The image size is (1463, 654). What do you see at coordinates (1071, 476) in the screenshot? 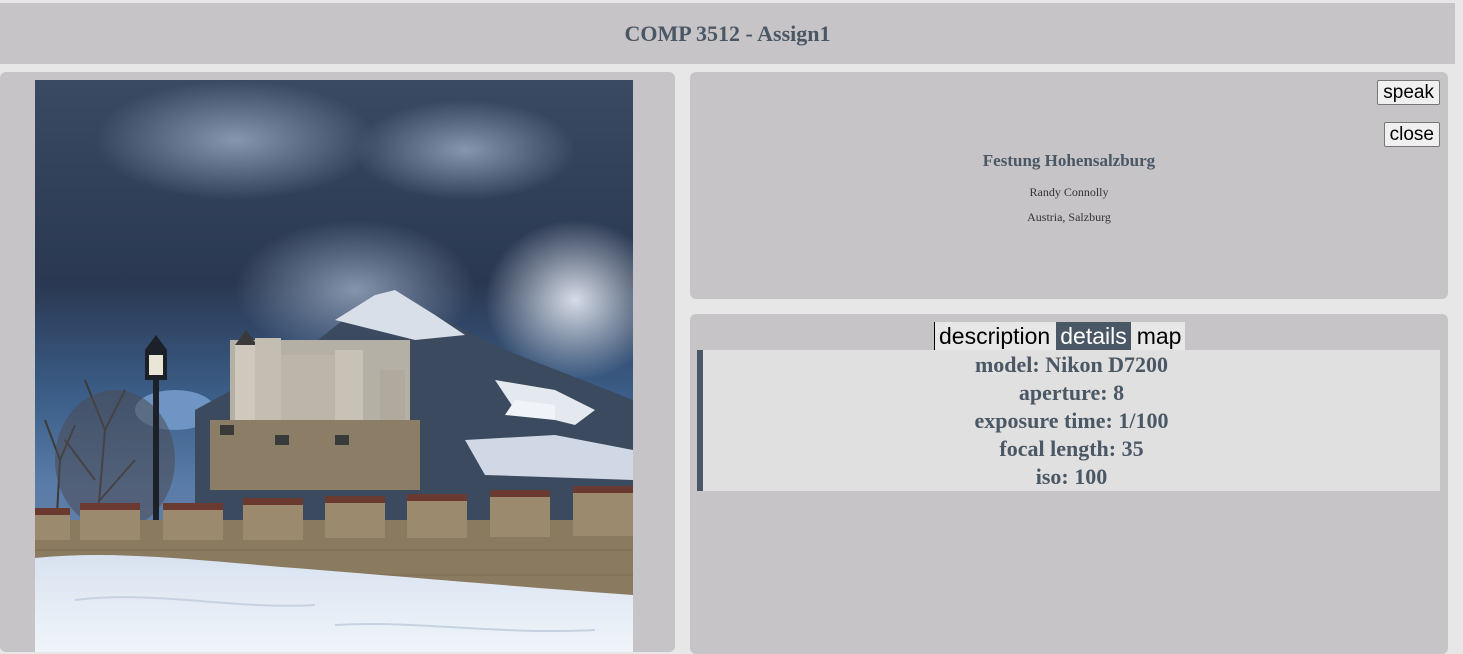
I see `detail-iso: iso: 100` at bounding box center [1071, 476].